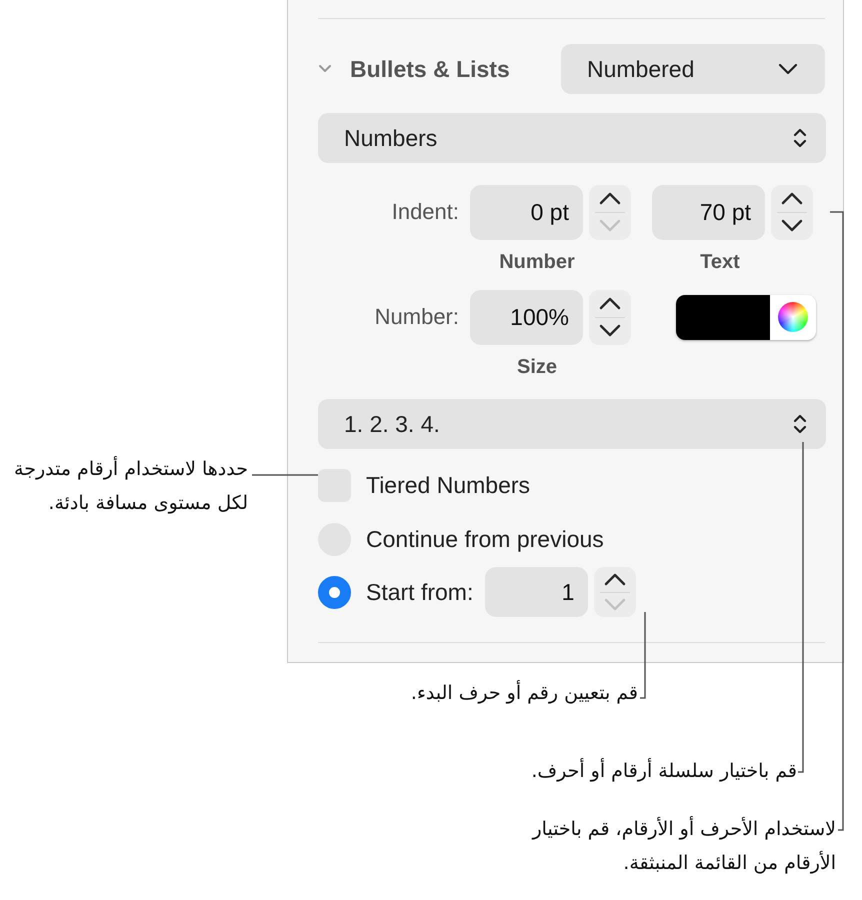  What do you see at coordinates (526, 317) in the screenshot?
I see `number-size-field: 100%` at bounding box center [526, 317].